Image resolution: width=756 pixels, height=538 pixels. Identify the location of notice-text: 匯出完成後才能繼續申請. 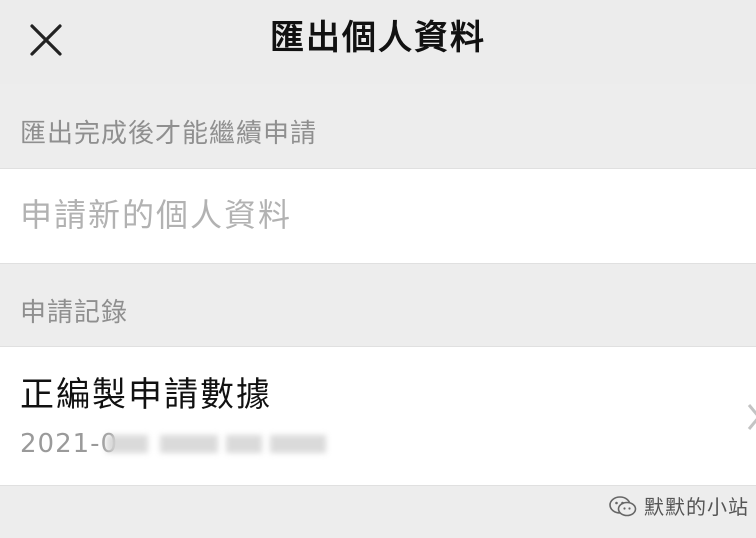
(169, 134).